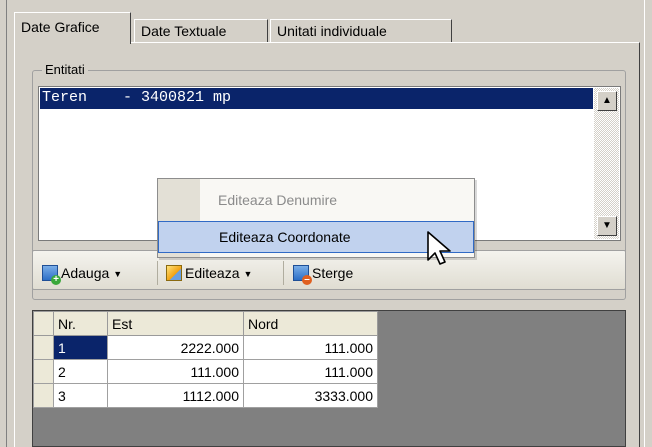  I want to click on add-document-icon, so click(51, 275).